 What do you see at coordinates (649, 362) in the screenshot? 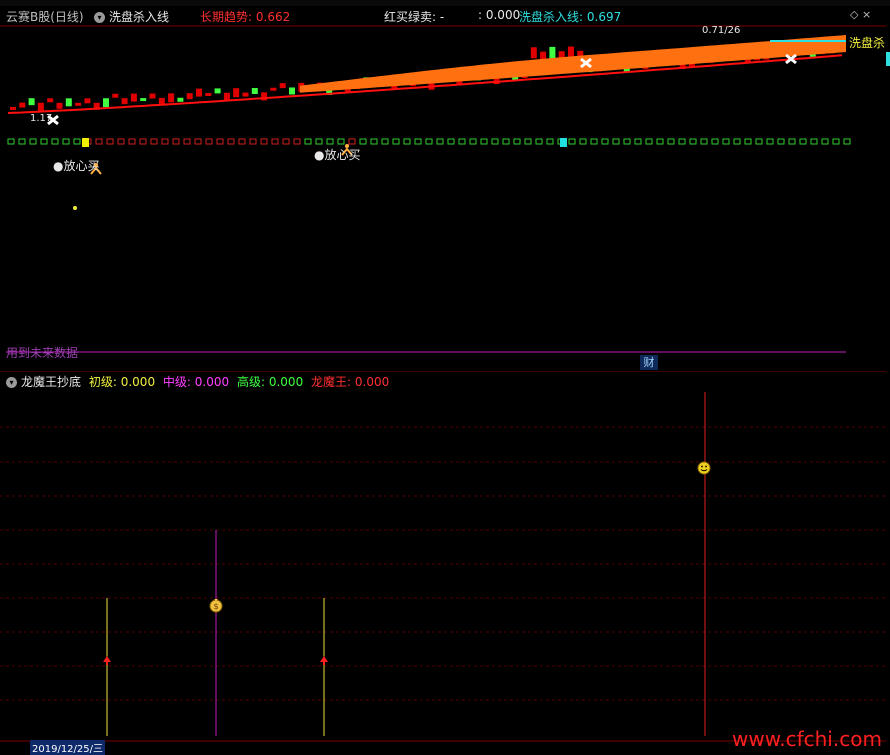
I see `finance-badge: 财` at bounding box center [649, 362].